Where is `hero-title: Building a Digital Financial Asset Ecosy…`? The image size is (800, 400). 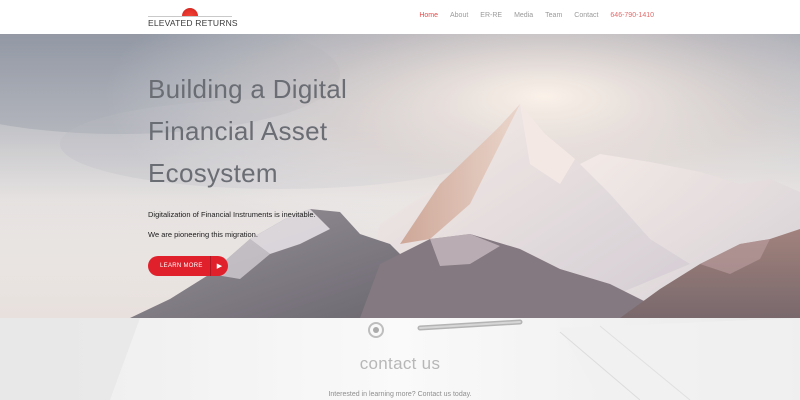 hero-title: Building a Digital Financial Asset Ecosy… is located at coordinates (298, 131).